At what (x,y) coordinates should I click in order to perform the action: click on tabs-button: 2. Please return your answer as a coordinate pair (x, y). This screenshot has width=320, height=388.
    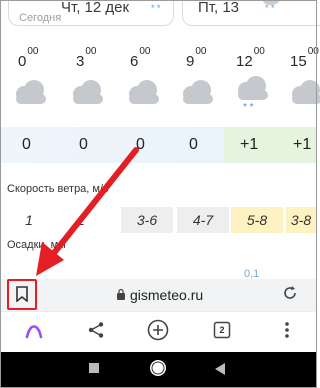
    Looking at the image, I should click on (222, 330).